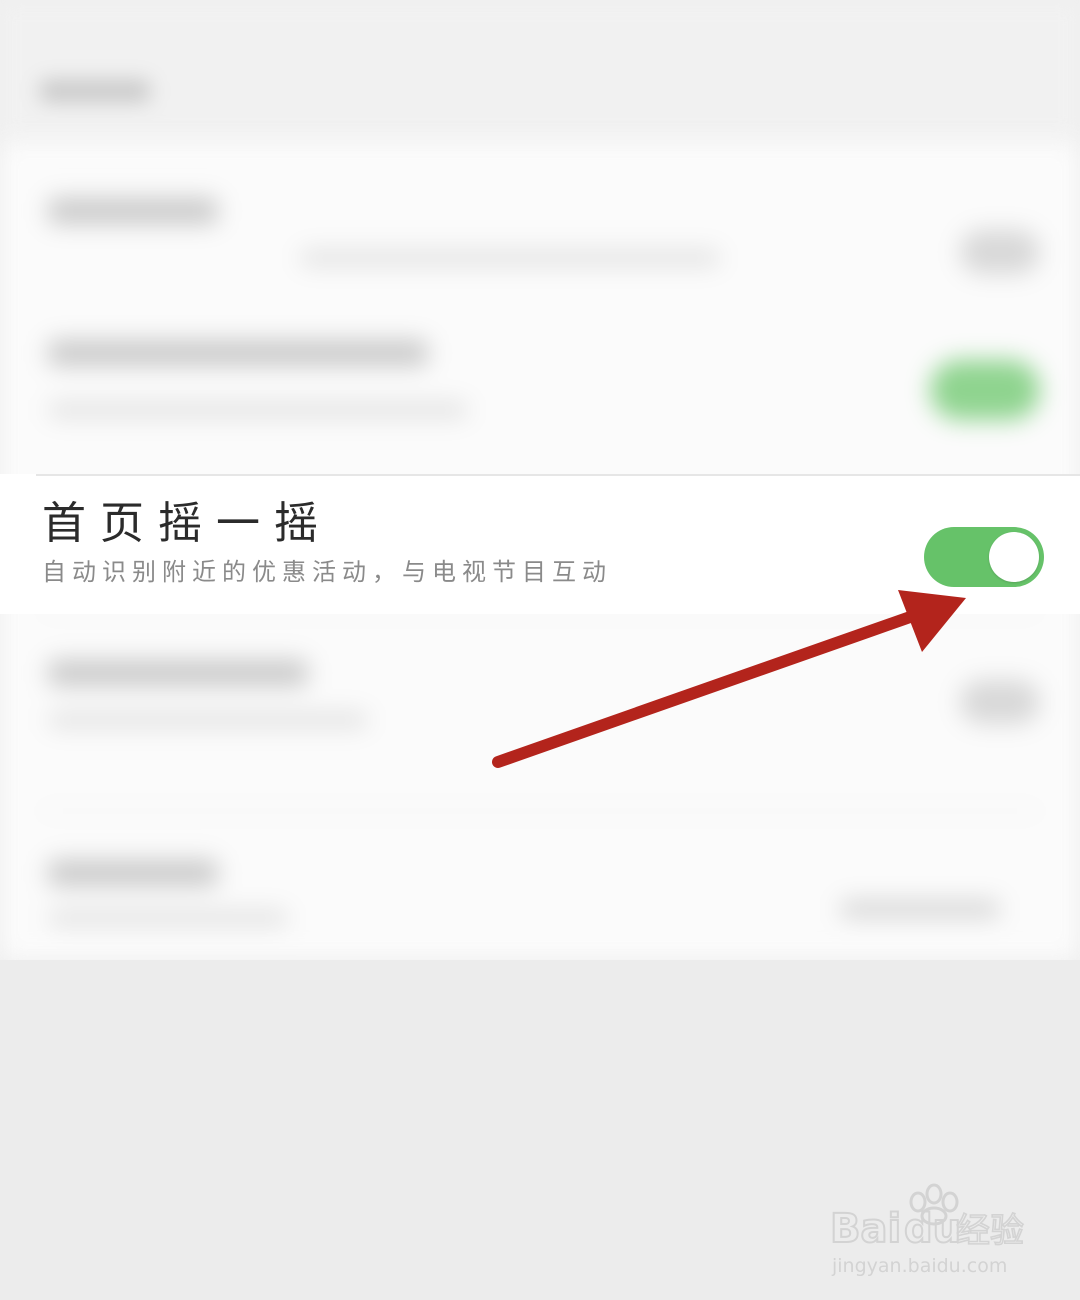 Image resolution: width=1080 pixels, height=1300 pixels. I want to click on blurred-header, so click(540, 70).